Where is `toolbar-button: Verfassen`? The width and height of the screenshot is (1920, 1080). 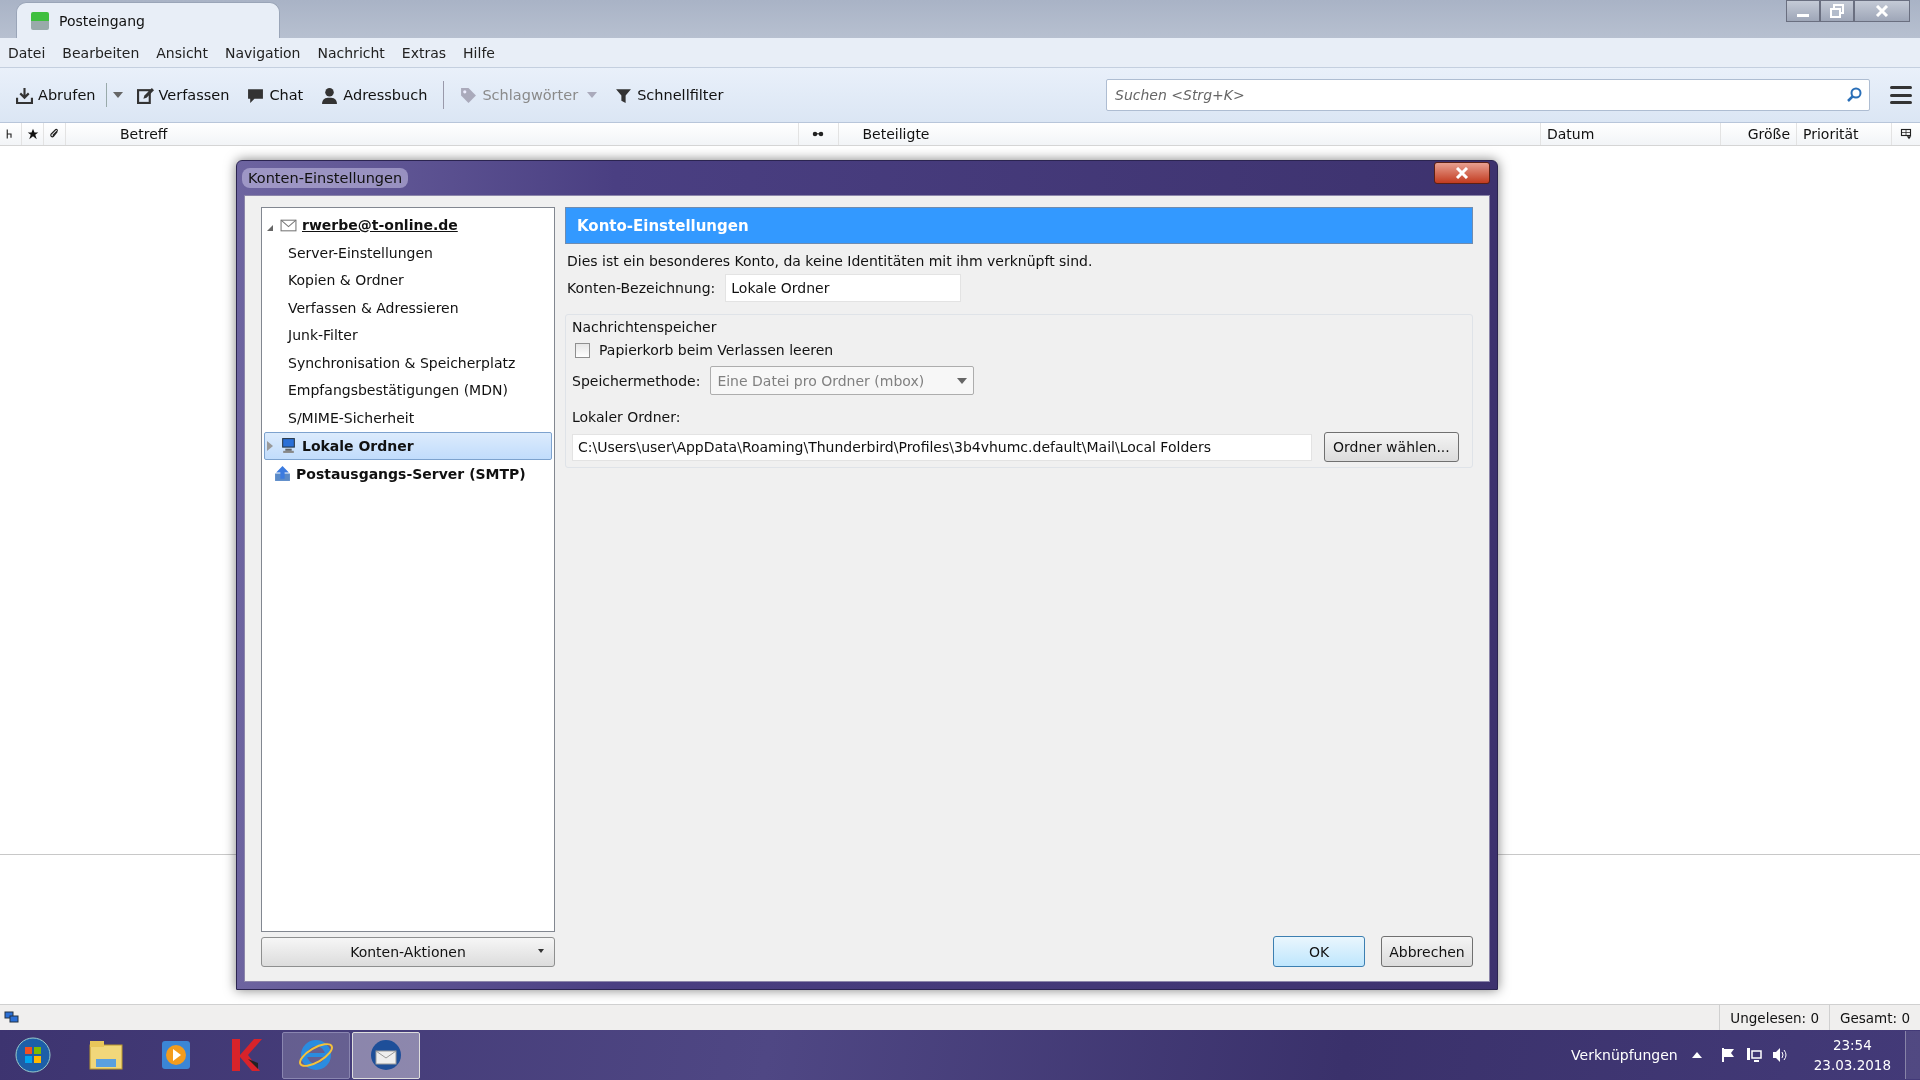 toolbar-button: Verfassen is located at coordinates (183, 95).